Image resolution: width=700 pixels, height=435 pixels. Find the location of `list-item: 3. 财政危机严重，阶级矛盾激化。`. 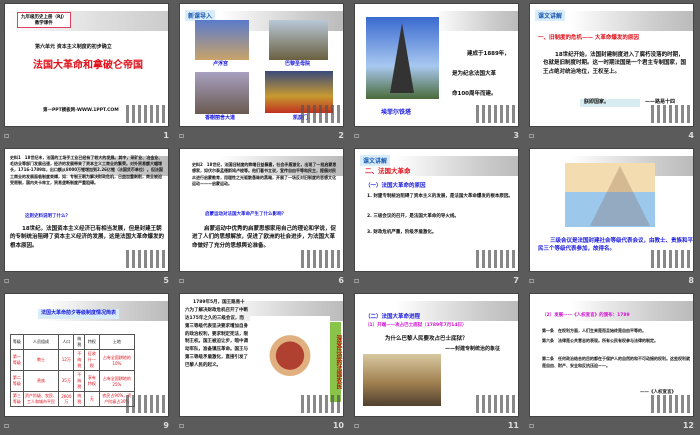

list-item: 3. 财政危机严重，阶级矛盾激化。 is located at coordinates (402, 232).